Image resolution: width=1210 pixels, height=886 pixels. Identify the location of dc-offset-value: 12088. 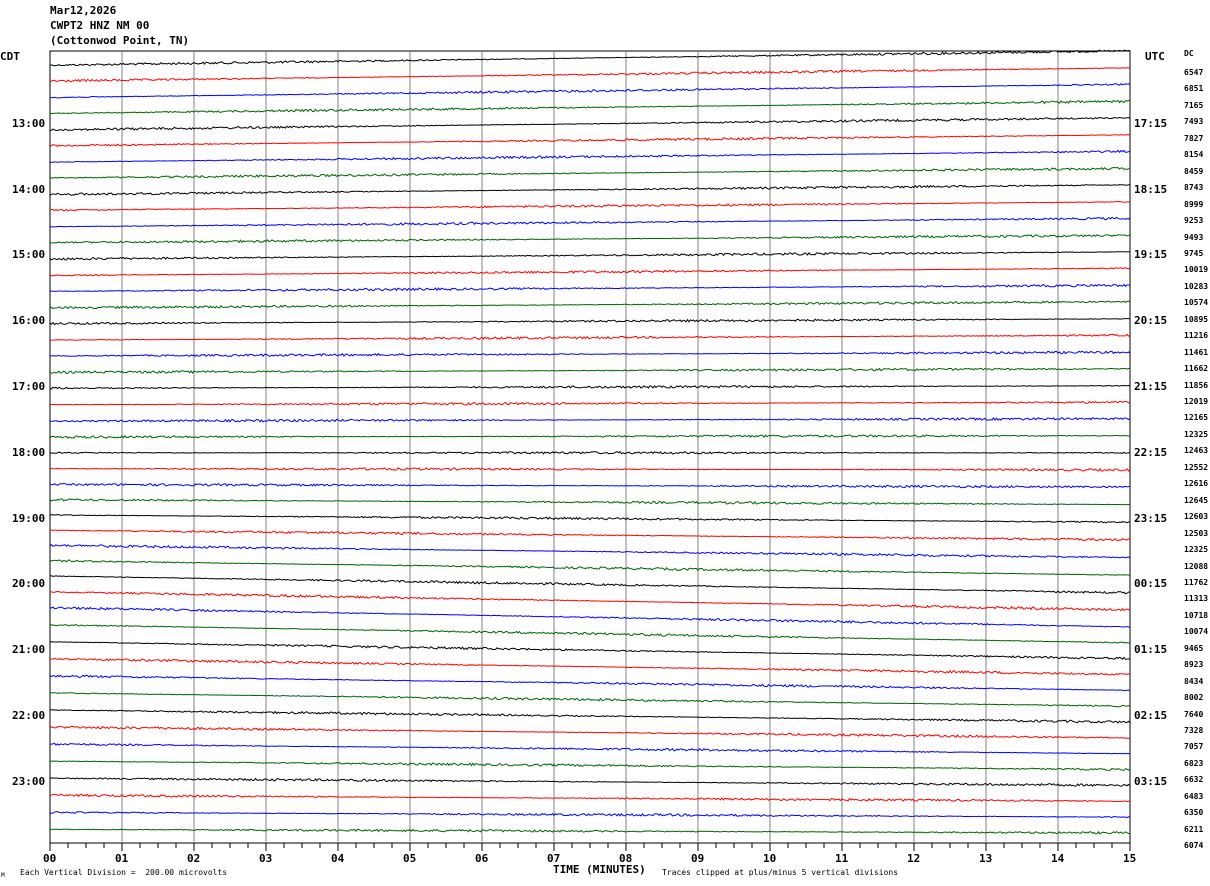
(1196, 566).